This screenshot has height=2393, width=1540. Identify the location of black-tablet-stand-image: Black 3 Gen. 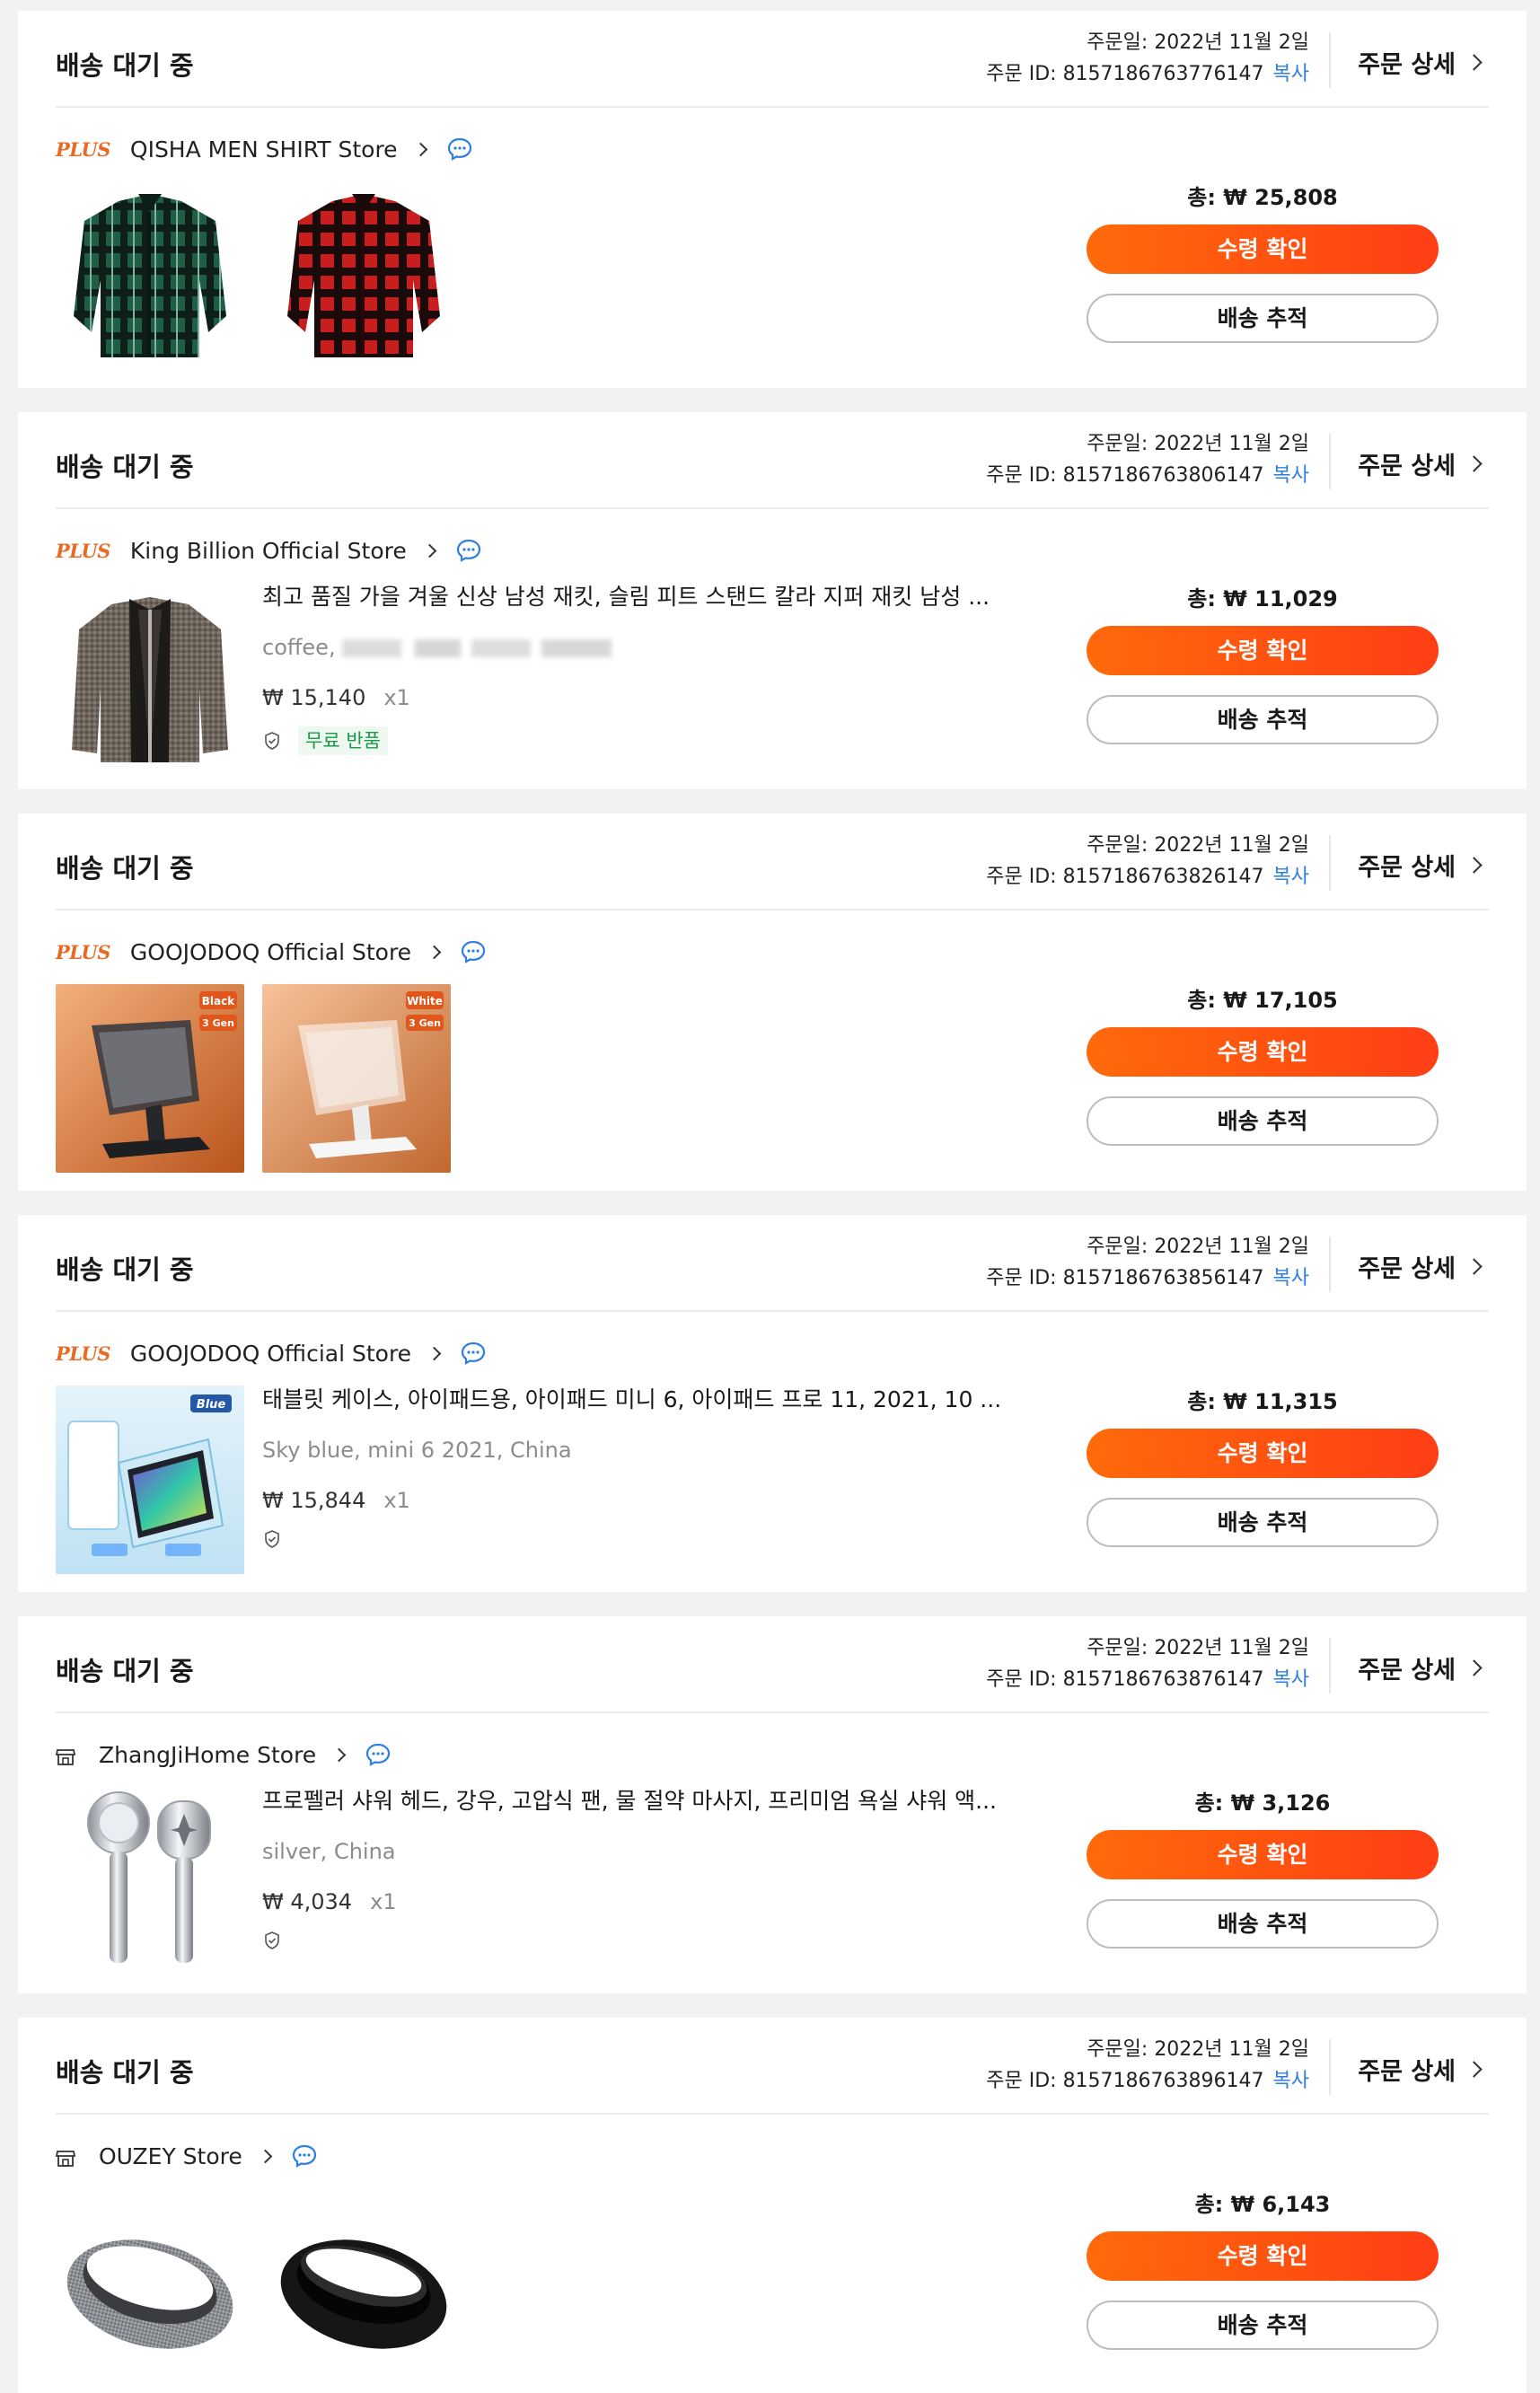
(150, 1079).